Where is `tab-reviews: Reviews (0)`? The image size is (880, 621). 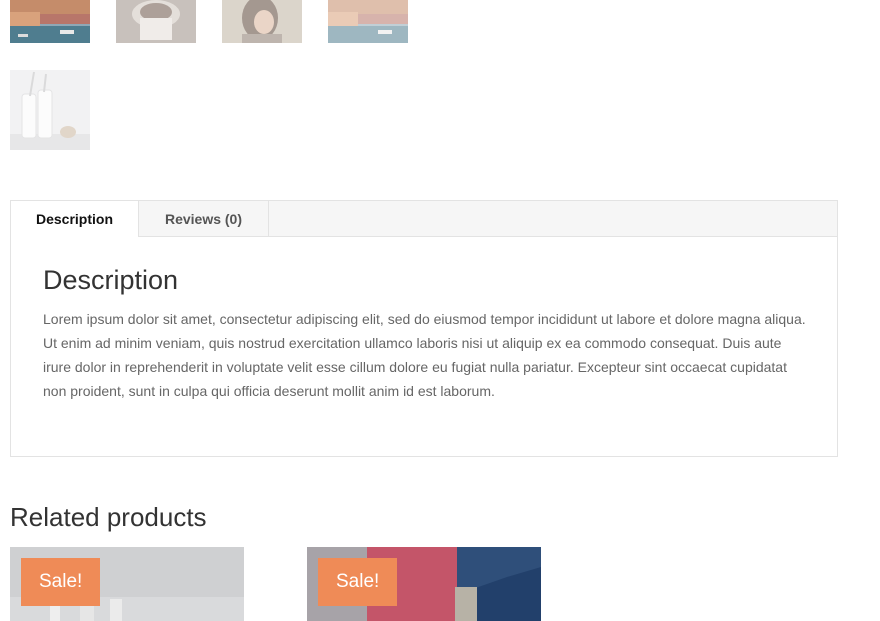
tab-reviews: Reviews (0) is located at coordinates (204, 219).